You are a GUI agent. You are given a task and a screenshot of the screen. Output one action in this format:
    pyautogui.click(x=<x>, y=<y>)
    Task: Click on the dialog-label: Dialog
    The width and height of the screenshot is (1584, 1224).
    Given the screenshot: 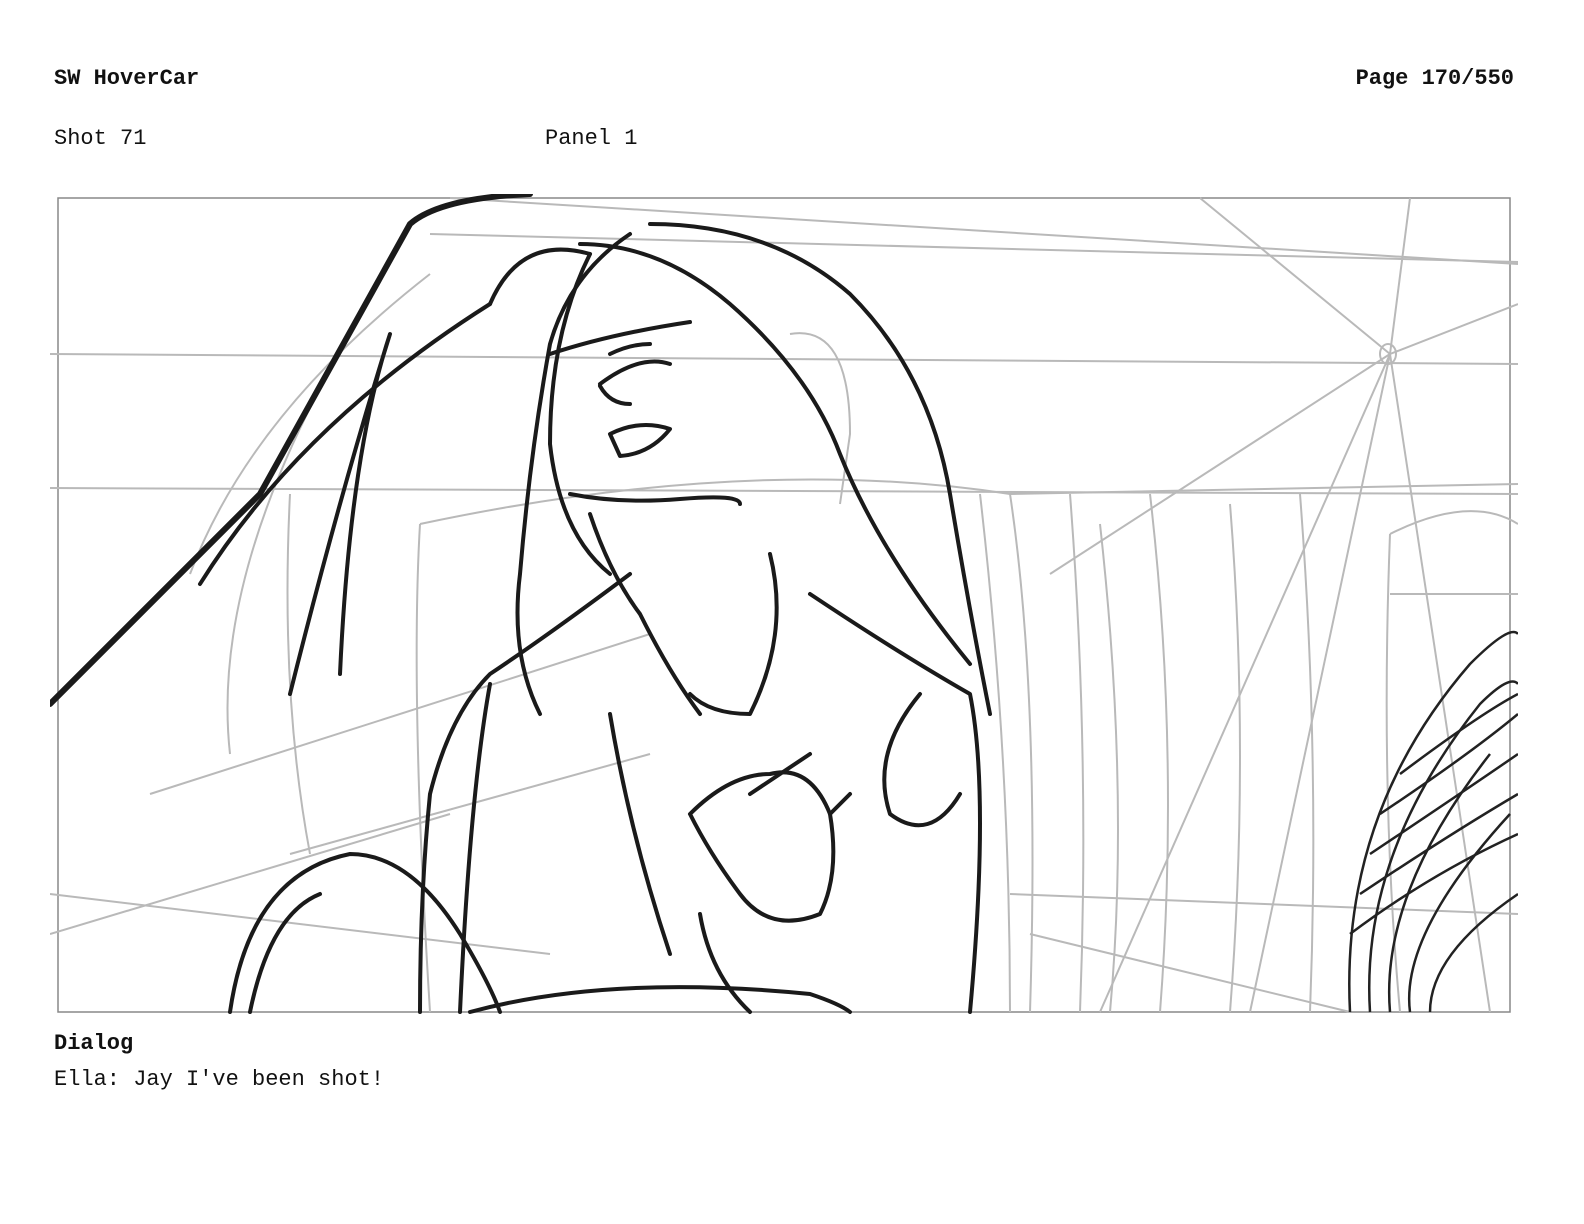 What is the action you would take?
    pyautogui.click(x=94, y=1043)
    